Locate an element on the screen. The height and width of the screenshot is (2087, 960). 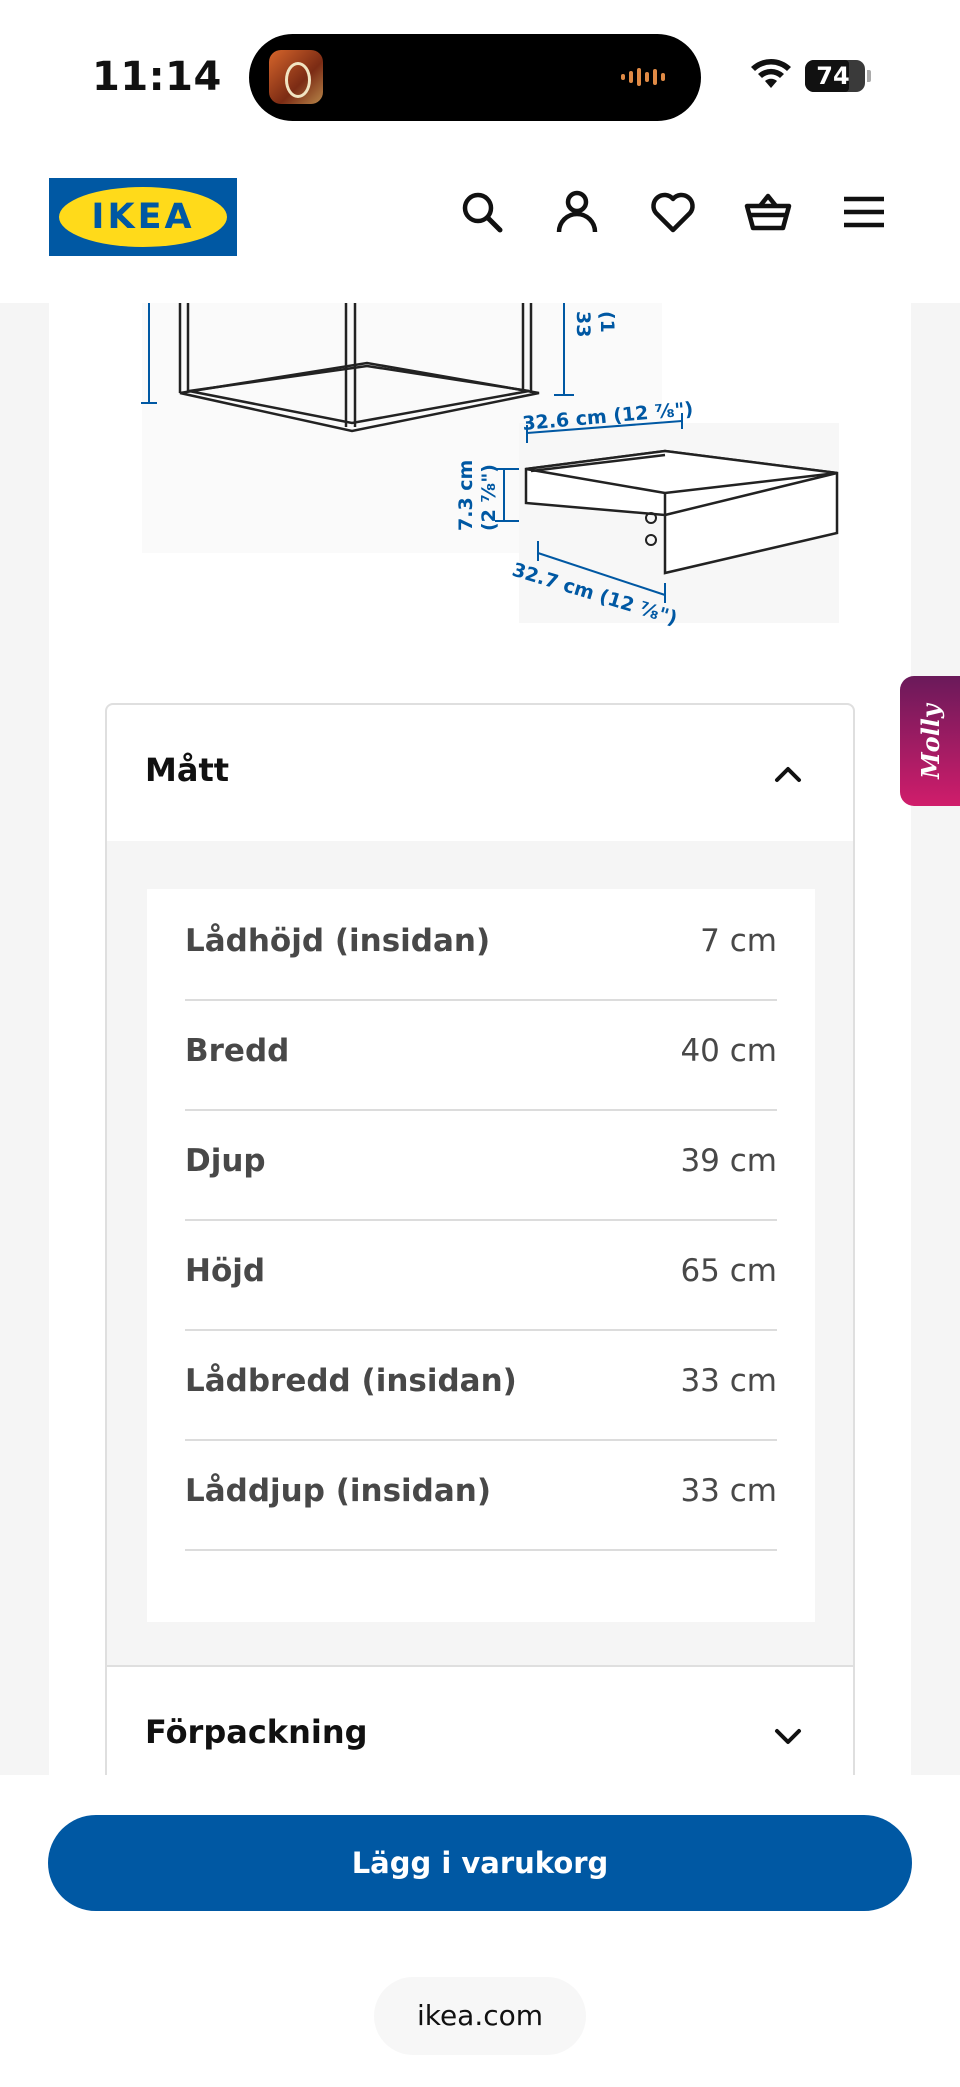
molly-chat-tab: Molly is located at coordinates (930, 741).